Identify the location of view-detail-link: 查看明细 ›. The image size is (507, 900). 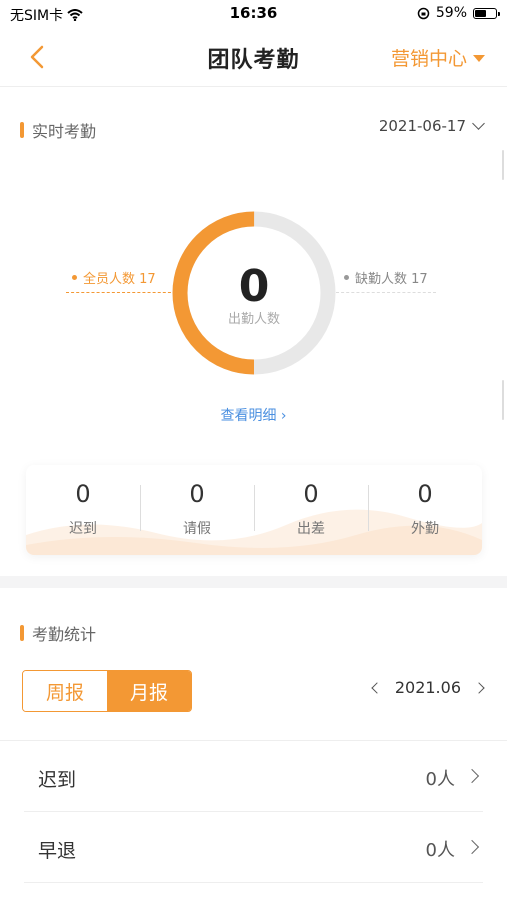
(253, 415).